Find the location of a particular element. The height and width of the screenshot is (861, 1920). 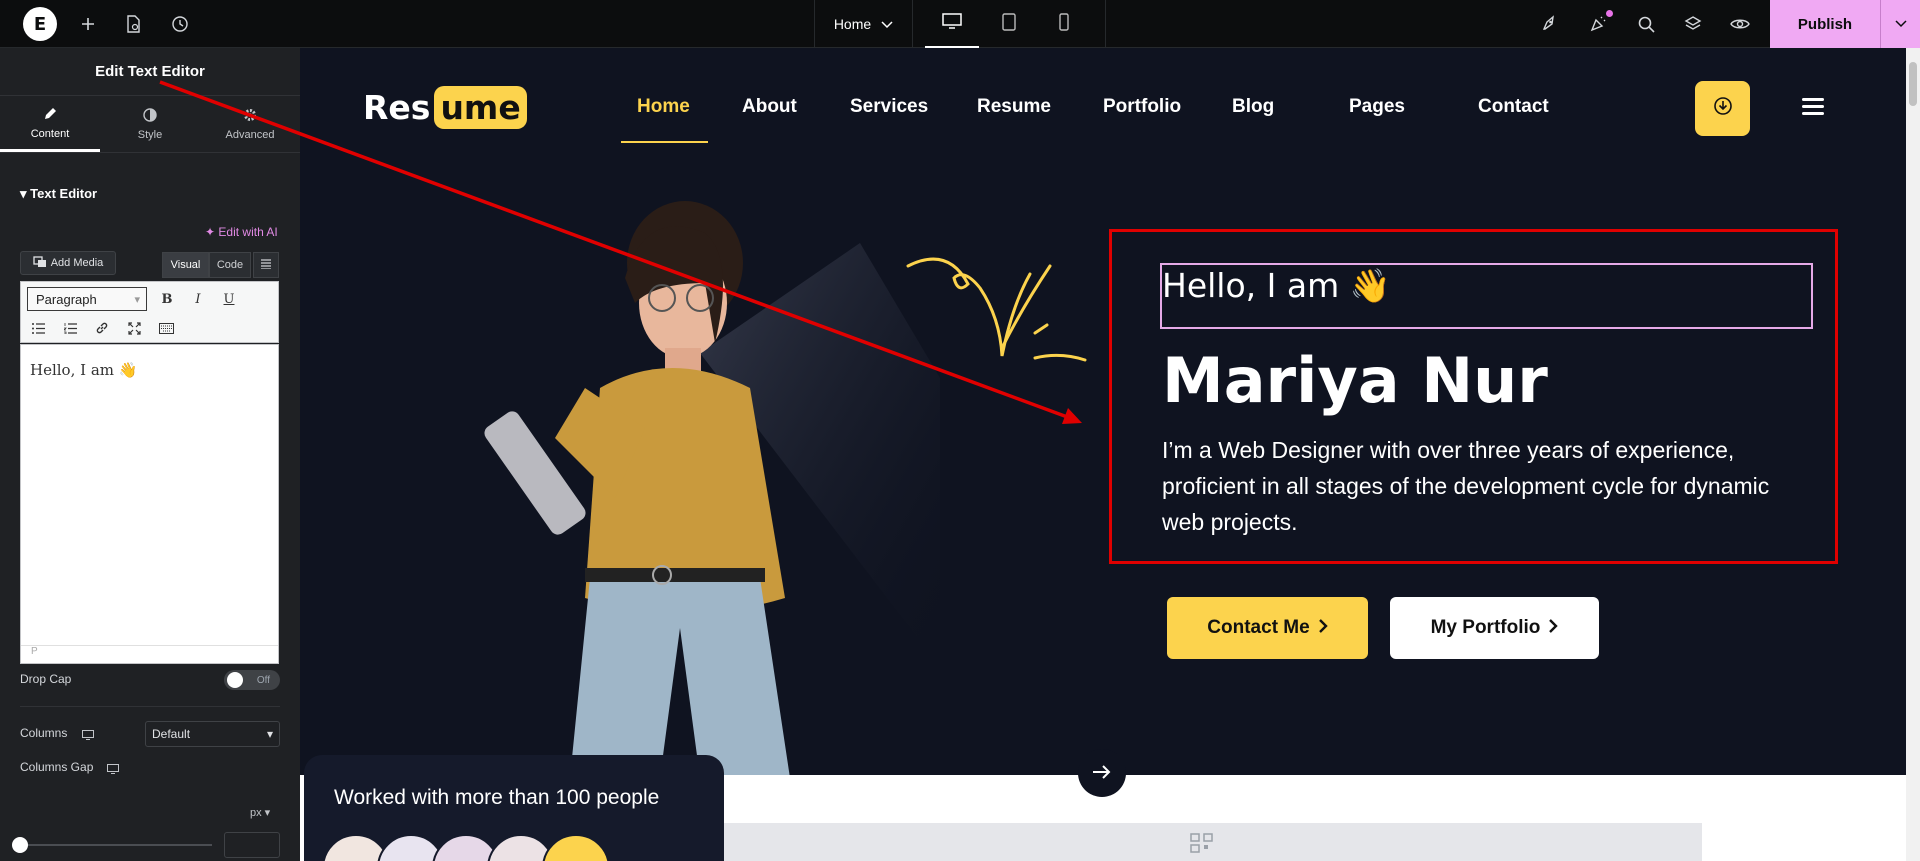

editor-path: P is located at coordinates (149, 654).